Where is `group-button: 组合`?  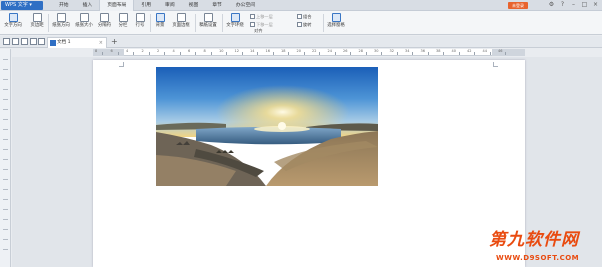
group-button: 组合 is located at coordinates (304, 16).